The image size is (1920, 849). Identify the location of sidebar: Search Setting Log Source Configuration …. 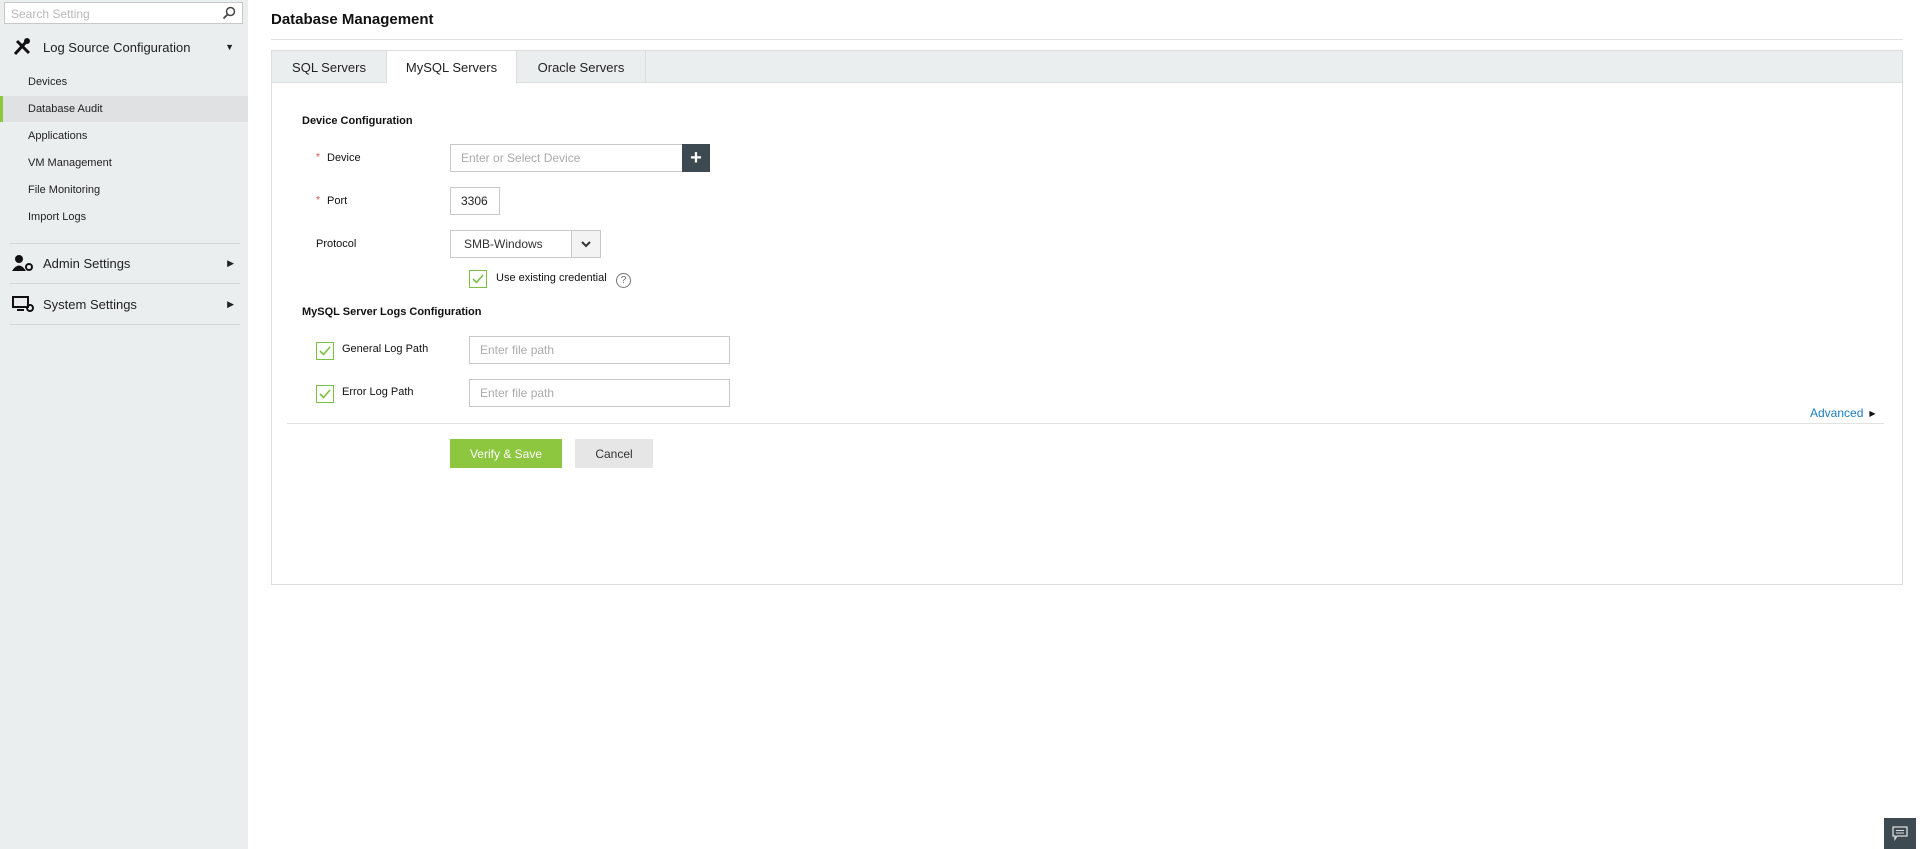
(124, 424).